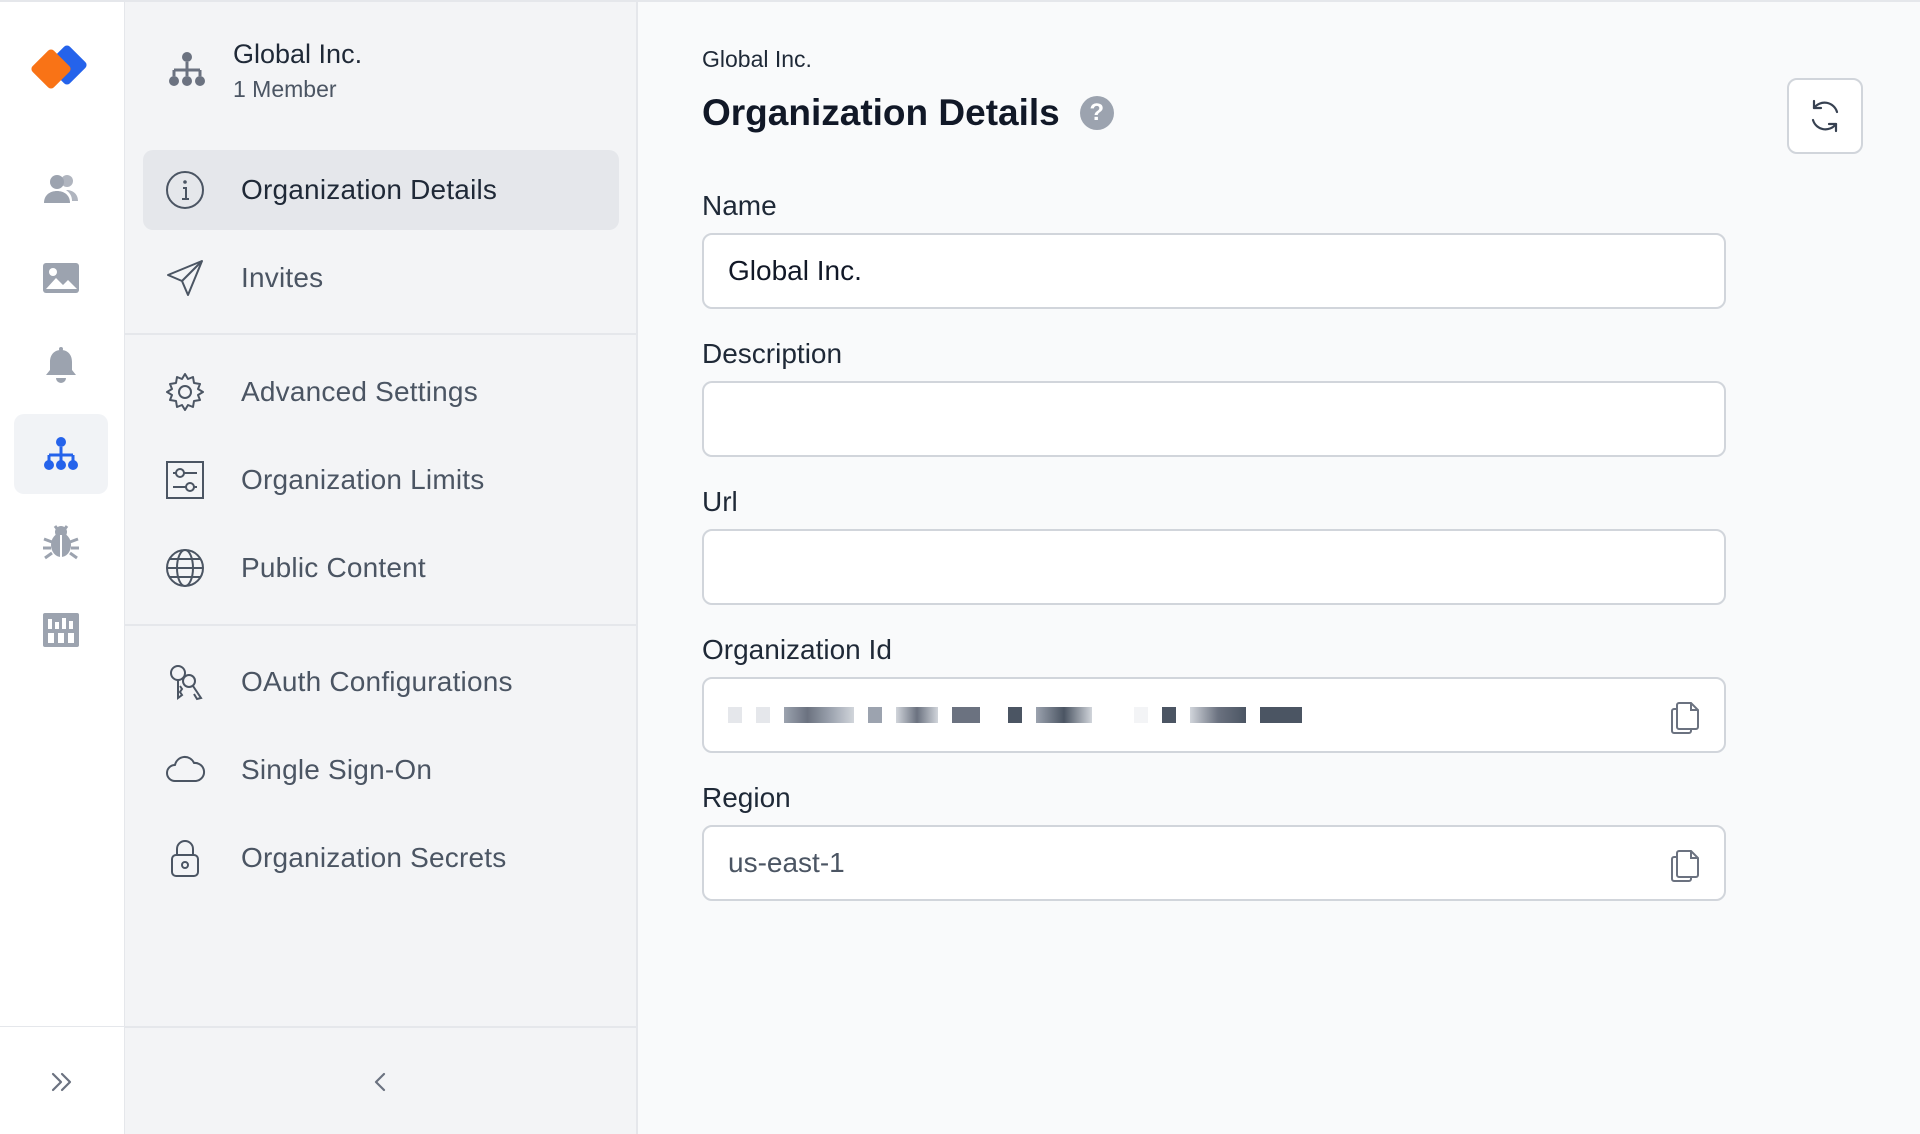 The width and height of the screenshot is (1920, 1134). Describe the element at coordinates (369, 189) in the screenshot. I see `nav-label: Organization Details` at that location.